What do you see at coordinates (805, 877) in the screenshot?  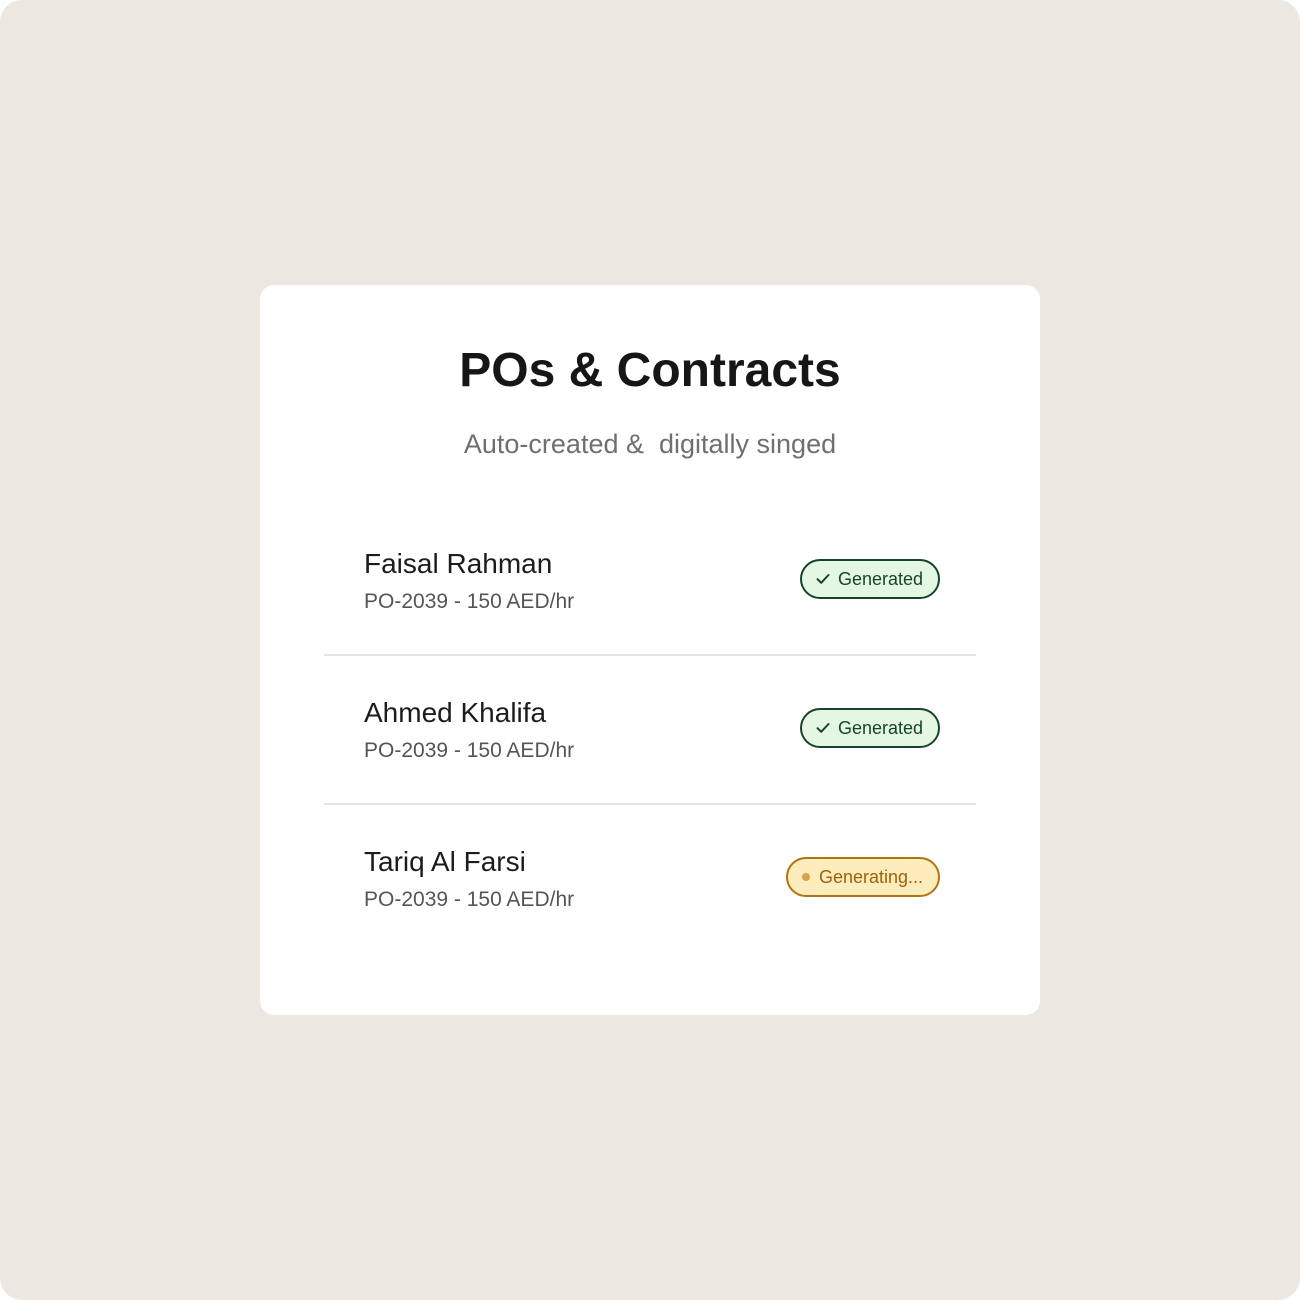 I see `dot-icon` at bounding box center [805, 877].